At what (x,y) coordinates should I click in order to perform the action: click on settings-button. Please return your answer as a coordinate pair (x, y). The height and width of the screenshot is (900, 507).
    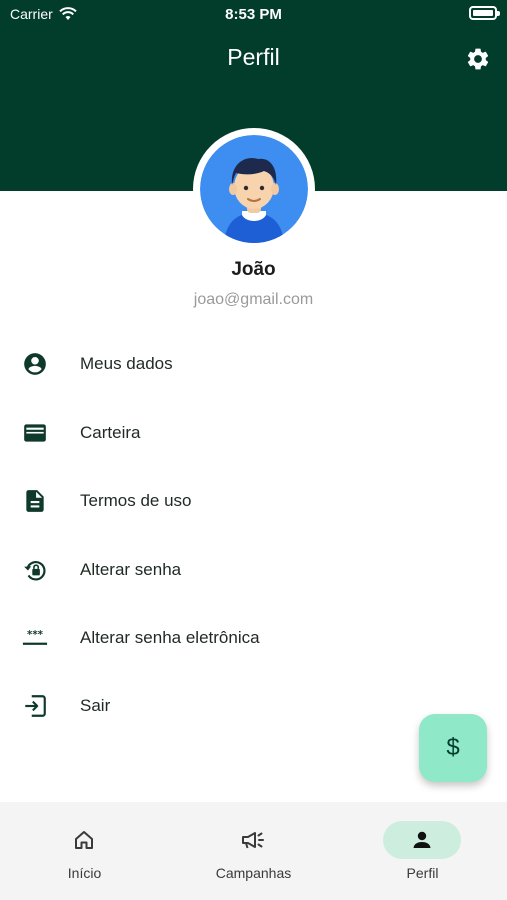
    Looking at the image, I should click on (478, 59).